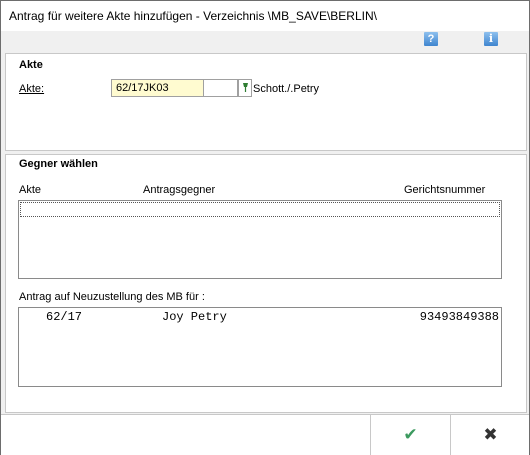 Image resolution: width=530 pixels, height=455 pixels. Describe the element at coordinates (491, 39) in the screenshot. I see `info-icon: i` at that location.